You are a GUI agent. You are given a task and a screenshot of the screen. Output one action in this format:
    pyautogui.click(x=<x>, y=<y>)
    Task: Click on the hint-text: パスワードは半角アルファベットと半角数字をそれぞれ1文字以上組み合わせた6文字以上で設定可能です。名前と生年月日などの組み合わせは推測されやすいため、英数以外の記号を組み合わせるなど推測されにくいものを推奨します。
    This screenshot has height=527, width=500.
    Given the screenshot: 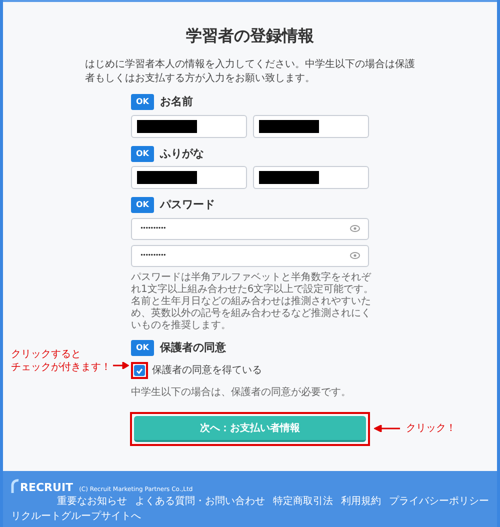 What is the action you would take?
    pyautogui.click(x=253, y=302)
    